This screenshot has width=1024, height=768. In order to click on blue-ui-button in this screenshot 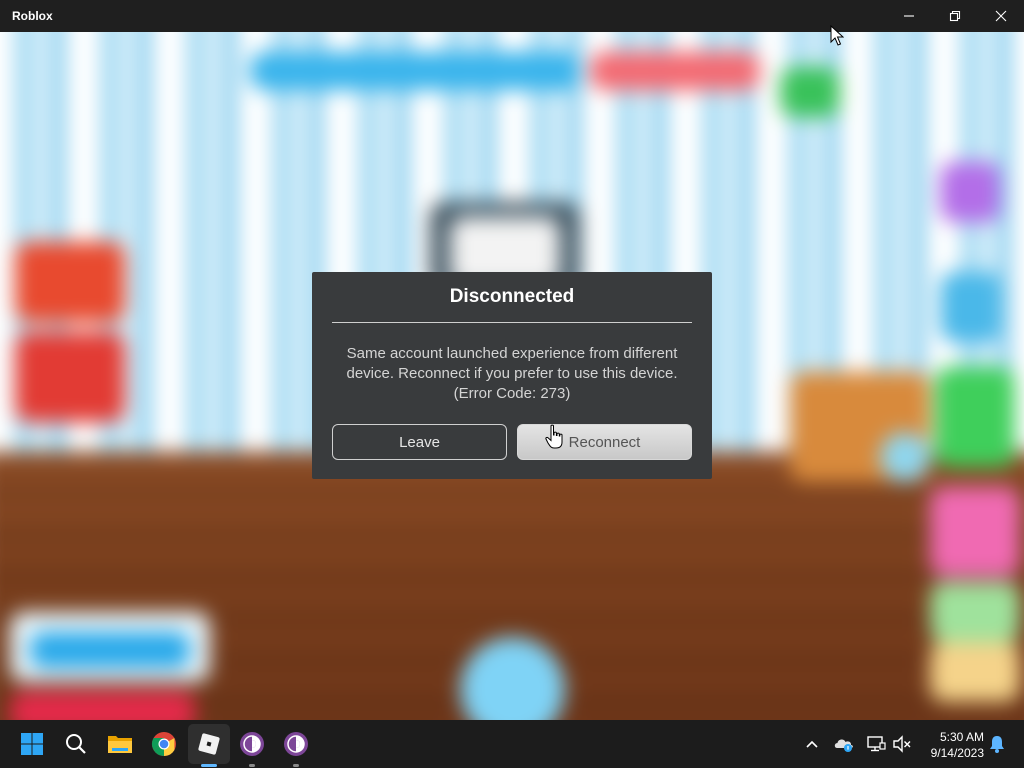, I will do `click(110, 650)`.